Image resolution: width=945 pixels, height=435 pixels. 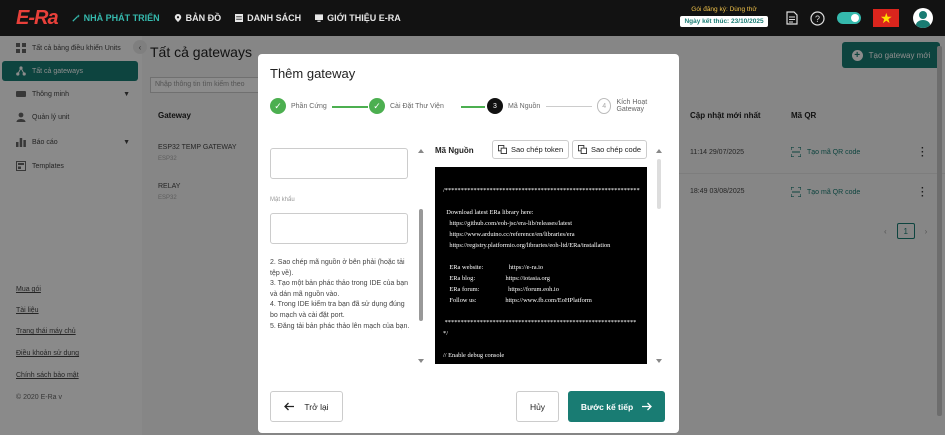 What do you see at coordinates (849, 18) in the screenshot?
I see `theme-toggle` at bounding box center [849, 18].